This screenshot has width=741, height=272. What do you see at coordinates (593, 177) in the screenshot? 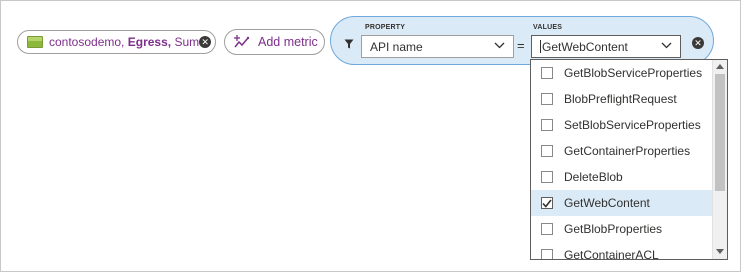
I see `list-item-label: DeleteBlob` at bounding box center [593, 177].